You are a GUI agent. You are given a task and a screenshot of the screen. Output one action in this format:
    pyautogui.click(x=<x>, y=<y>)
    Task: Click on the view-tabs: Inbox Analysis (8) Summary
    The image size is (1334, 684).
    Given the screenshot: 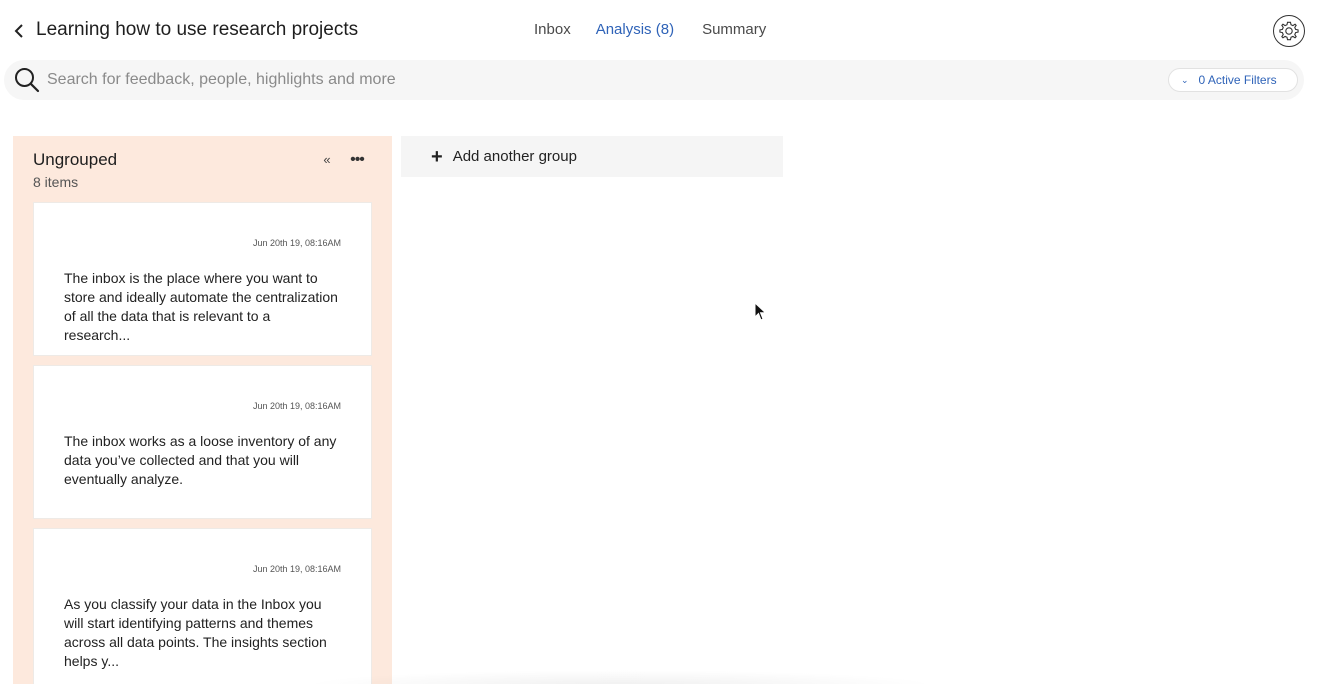 What is the action you would take?
    pyautogui.click(x=650, y=29)
    